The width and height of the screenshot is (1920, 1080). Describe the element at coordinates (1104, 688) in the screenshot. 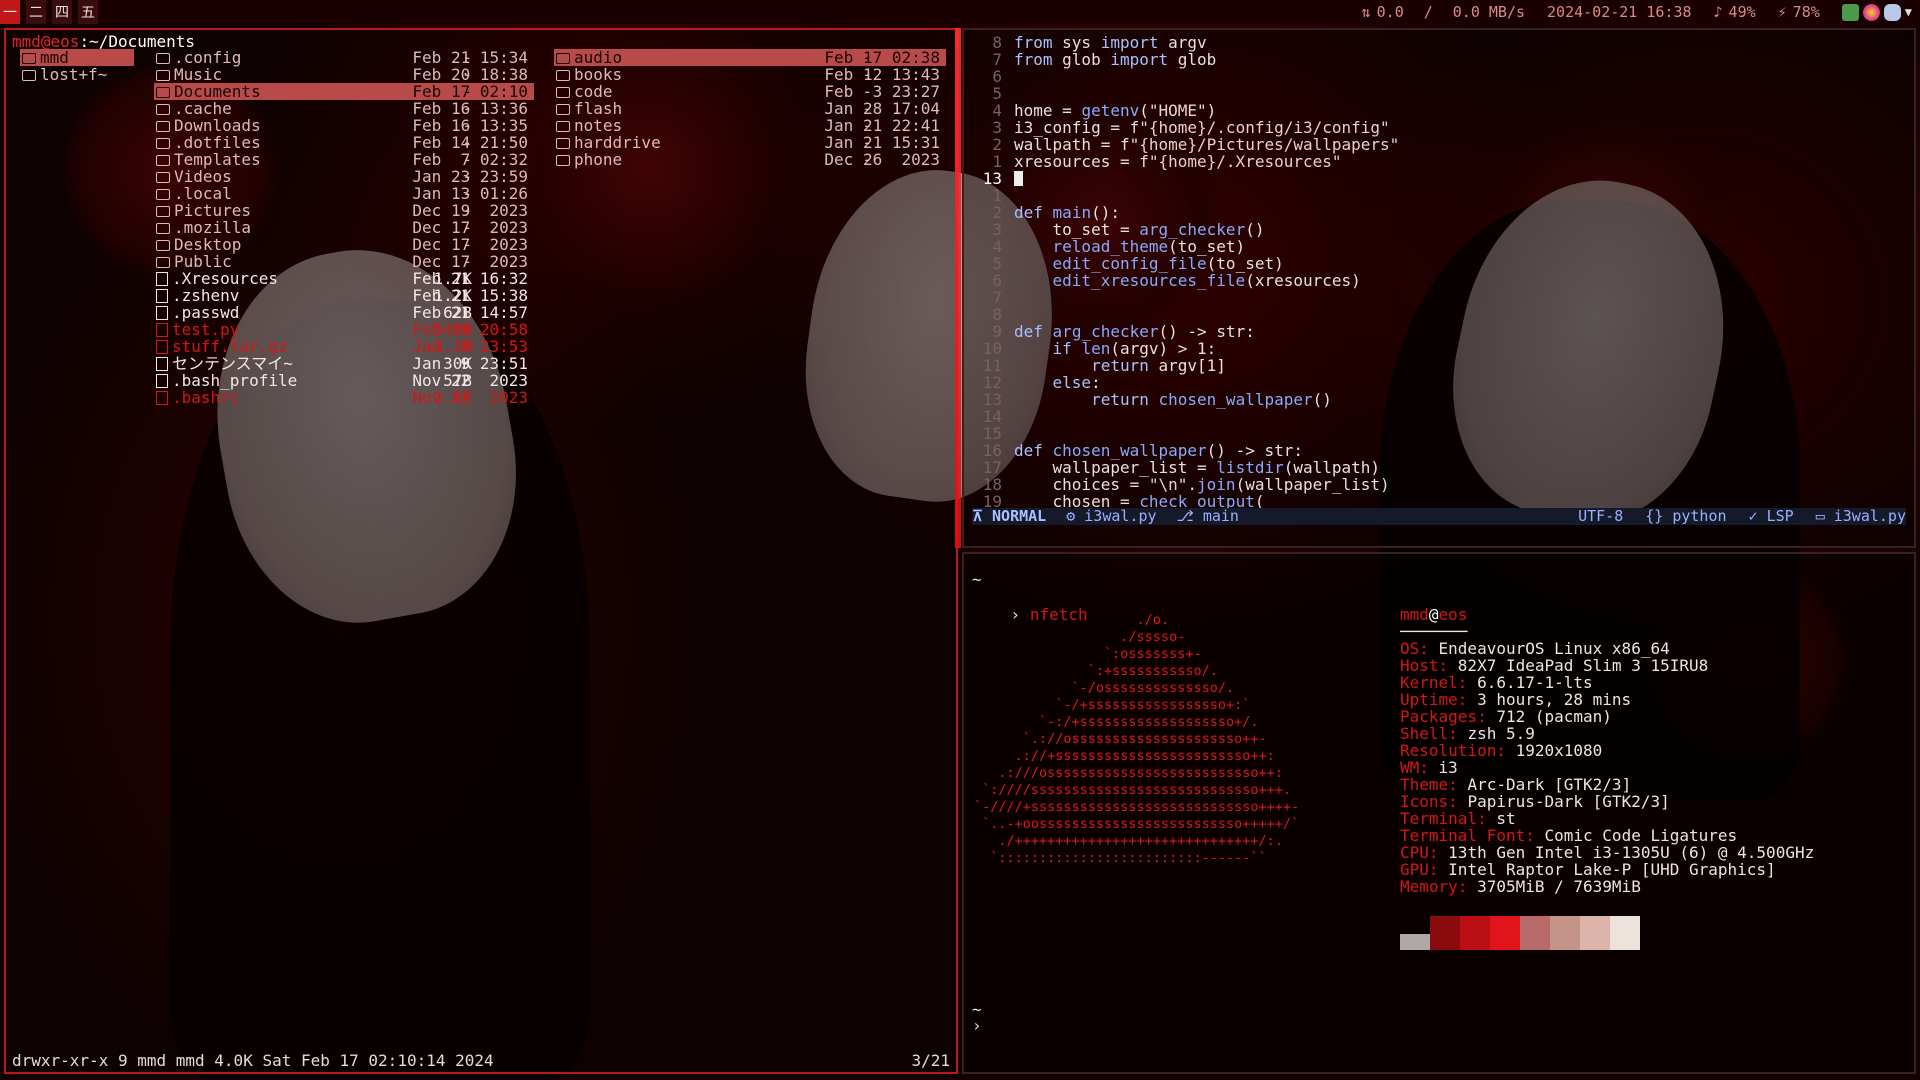

I see `ascii-line: `-/ossssssssssssso/.` at that location.